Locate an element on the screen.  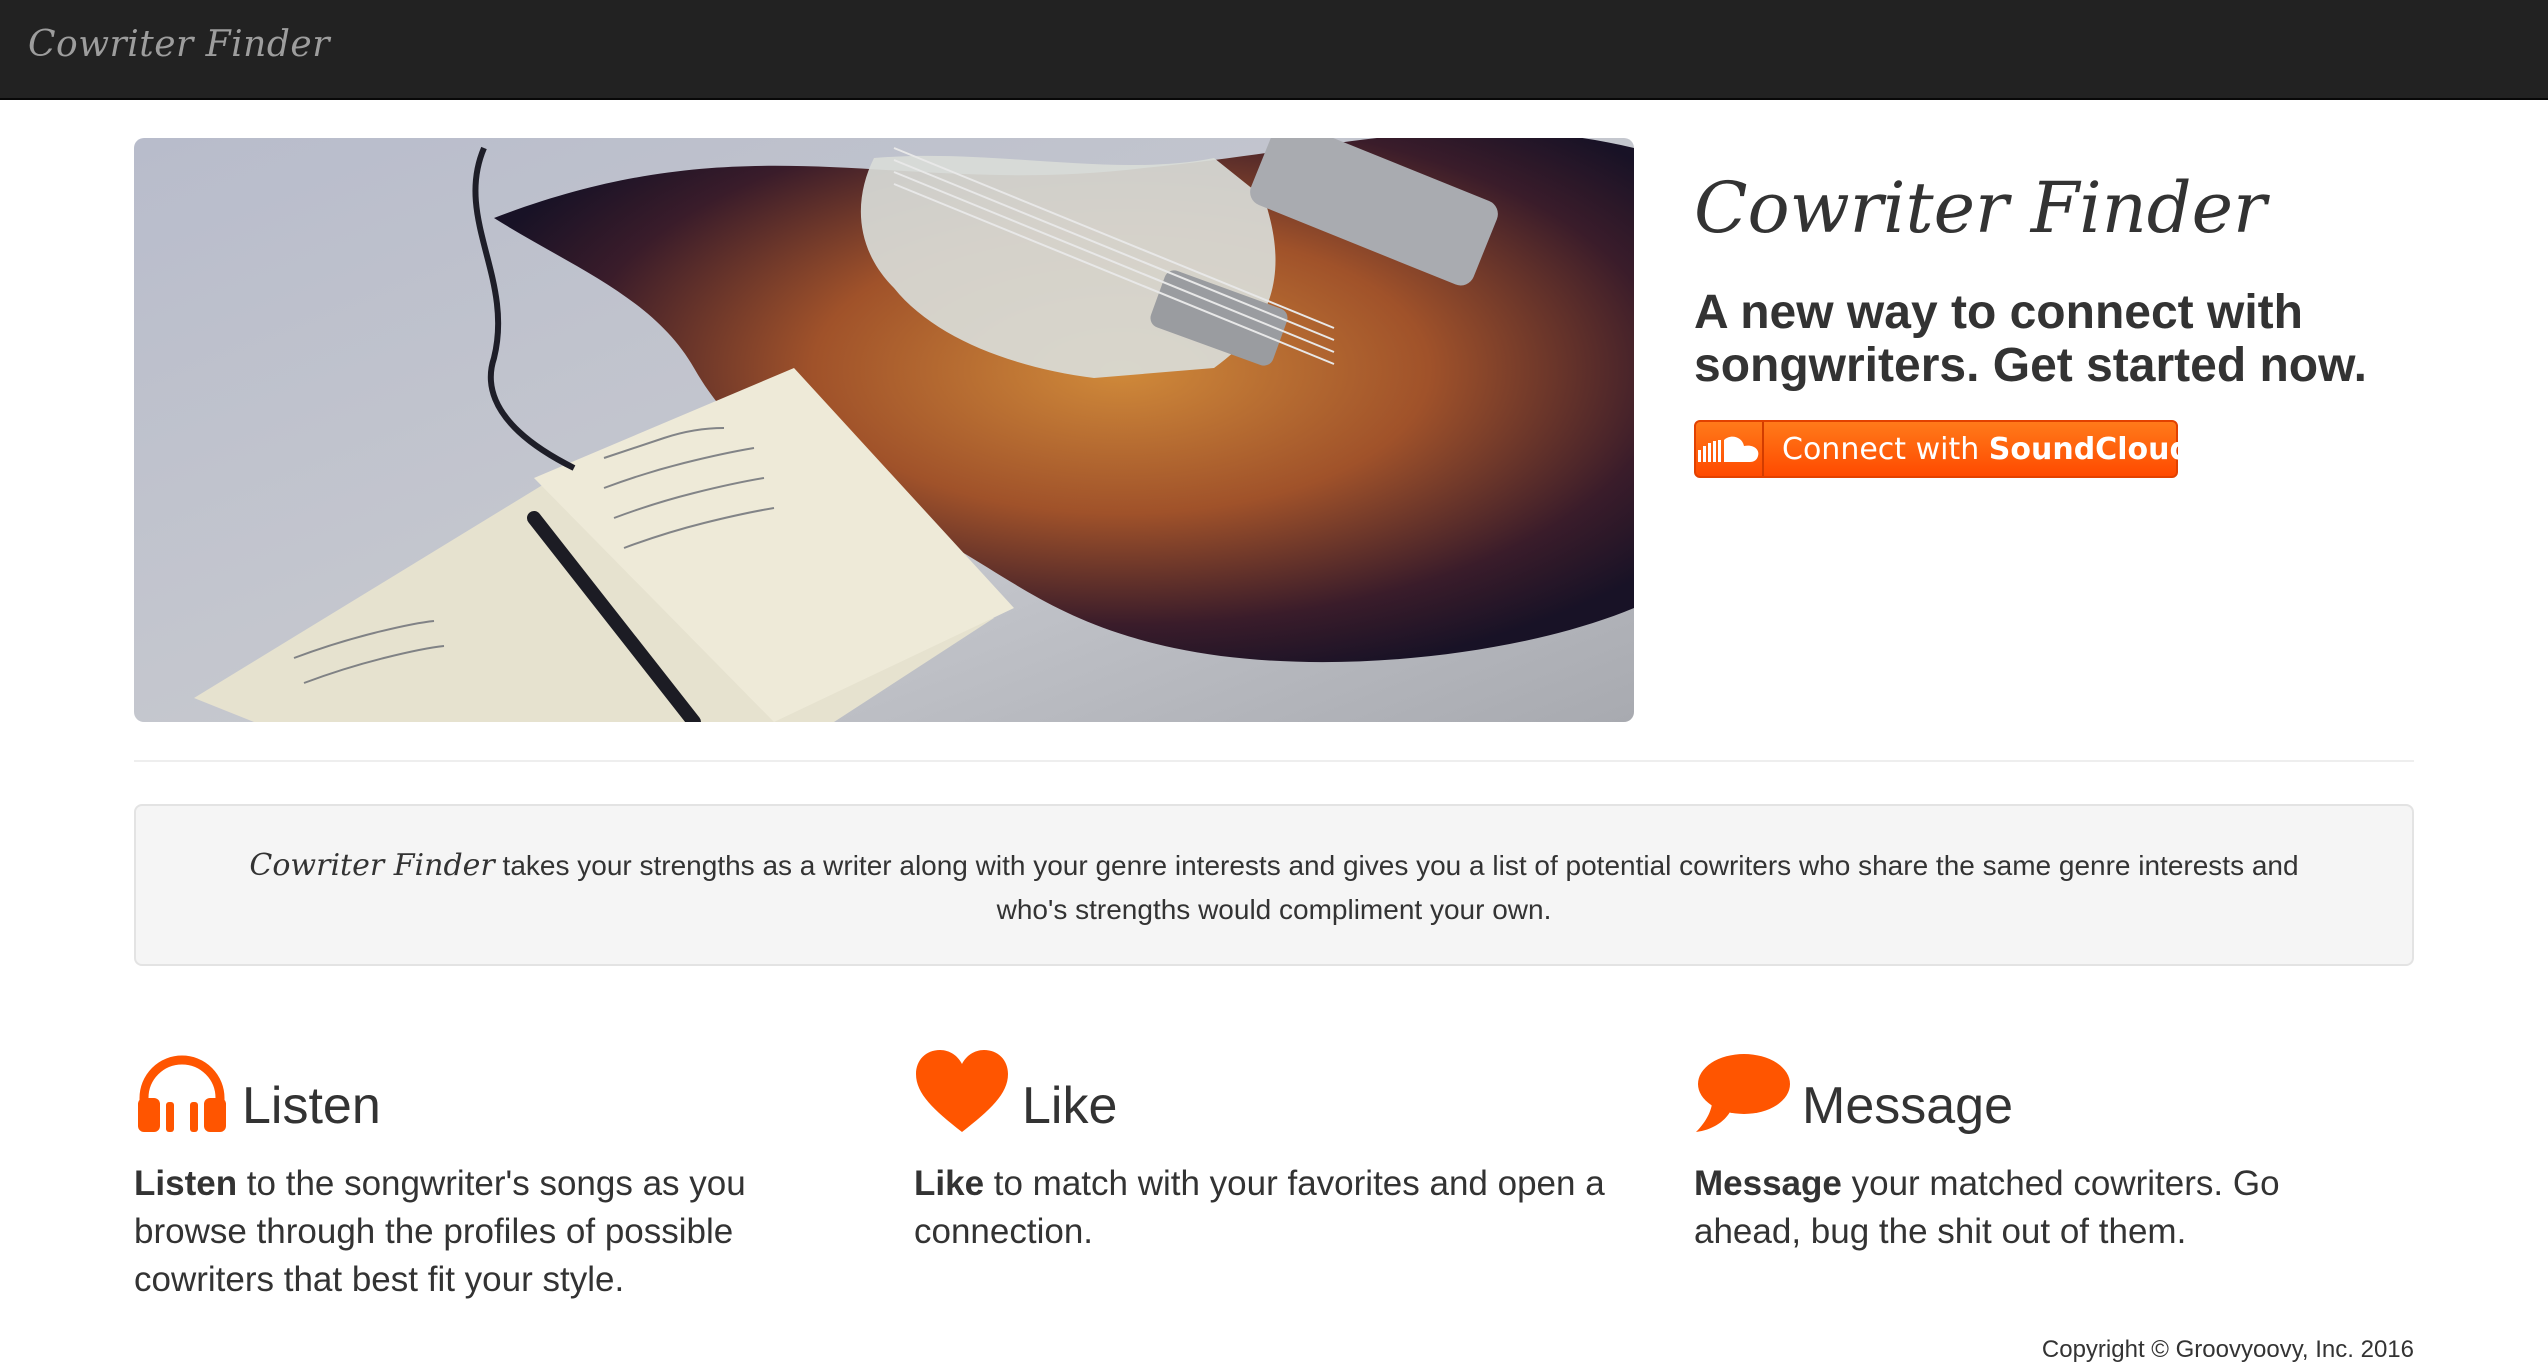
section-divider is located at coordinates (1274, 761).